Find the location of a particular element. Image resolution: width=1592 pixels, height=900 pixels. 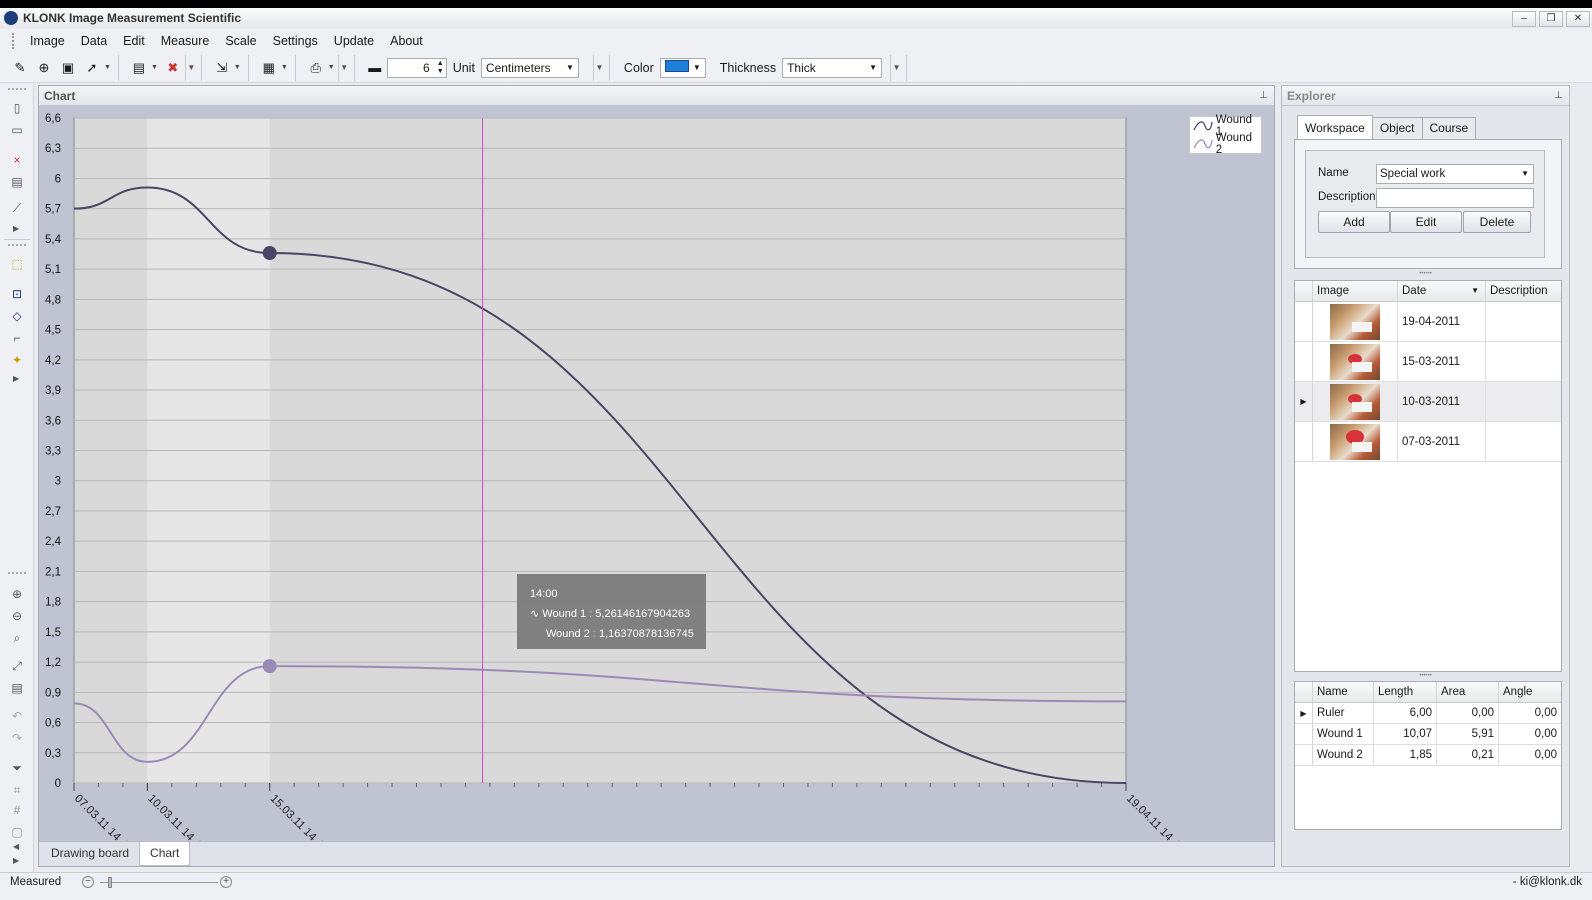

crop-icon: ⌗ is located at coordinates (17, 790).